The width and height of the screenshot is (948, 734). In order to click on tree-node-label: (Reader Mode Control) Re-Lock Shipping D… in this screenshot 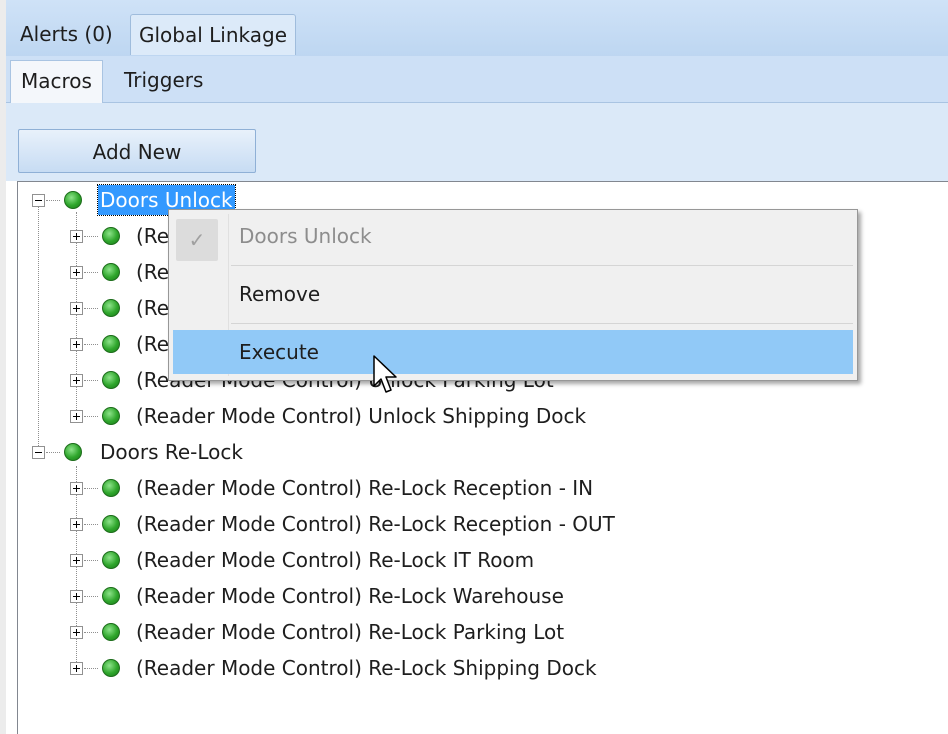, I will do `click(366, 668)`.